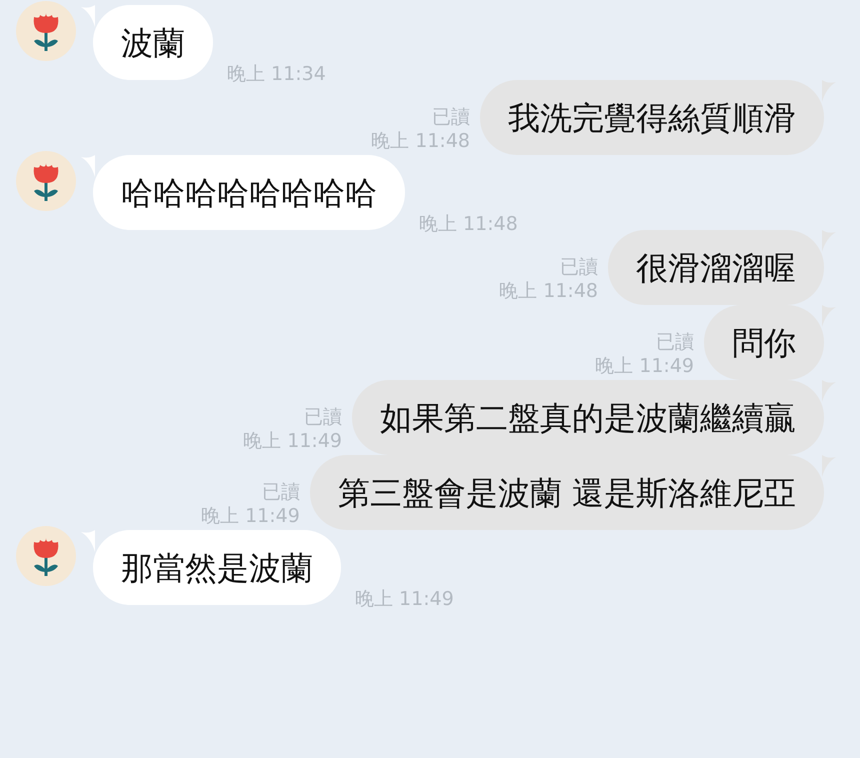  What do you see at coordinates (249, 192) in the screenshot?
I see `message-bubble: 哈哈哈哈哈哈哈哈` at bounding box center [249, 192].